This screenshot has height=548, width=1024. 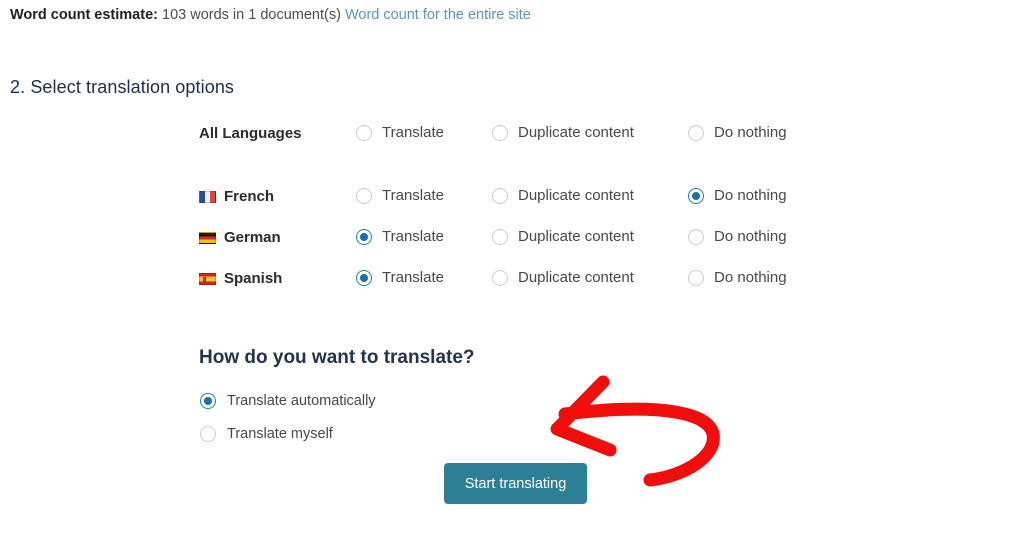 What do you see at coordinates (207, 278) in the screenshot?
I see `flag-spain-icon` at bounding box center [207, 278].